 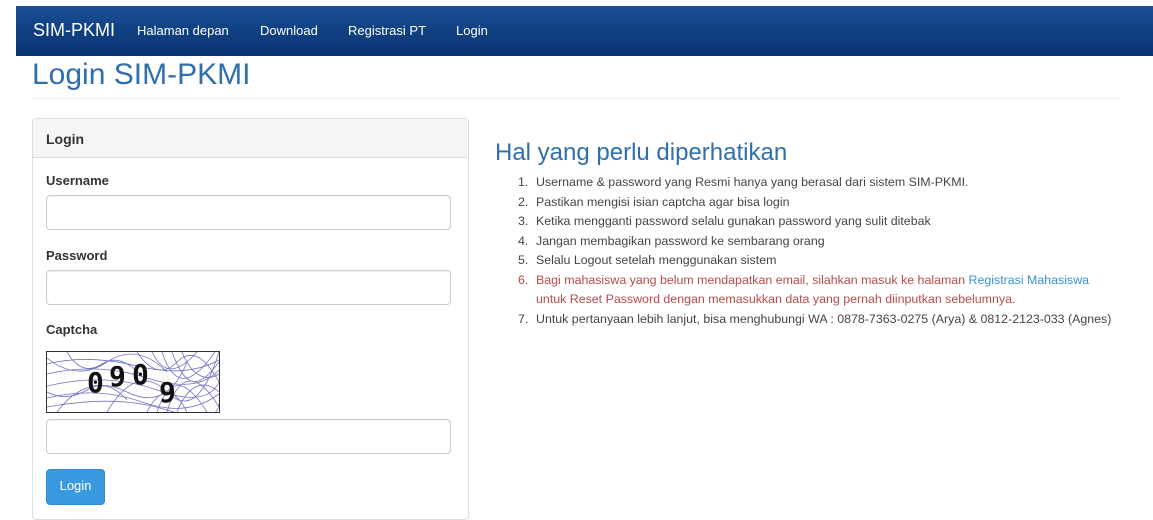 What do you see at coordinates (248, 212) in the screenshot?
I see `username-input` at bounding box center [248, 212].